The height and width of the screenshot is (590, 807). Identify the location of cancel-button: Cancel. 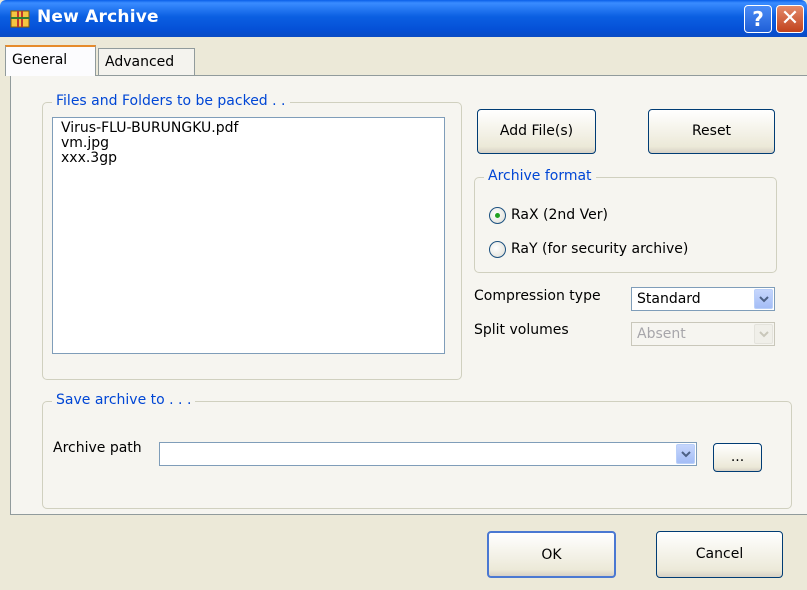
(719, 554).